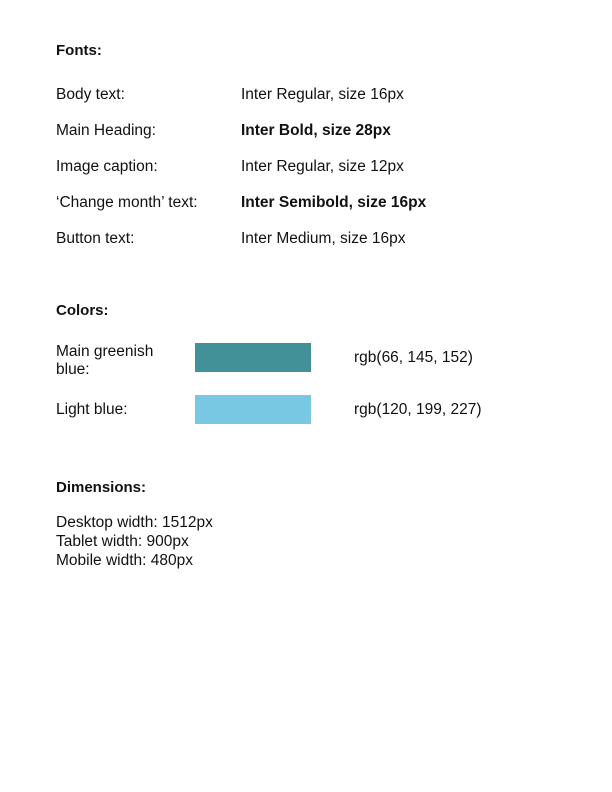 The width and height of the screenshot is (612, 792). Describe the element at coordinates (334, 202) in the screenshot. I see `font-row-value: Inter Semibold, size 16px` at that location.